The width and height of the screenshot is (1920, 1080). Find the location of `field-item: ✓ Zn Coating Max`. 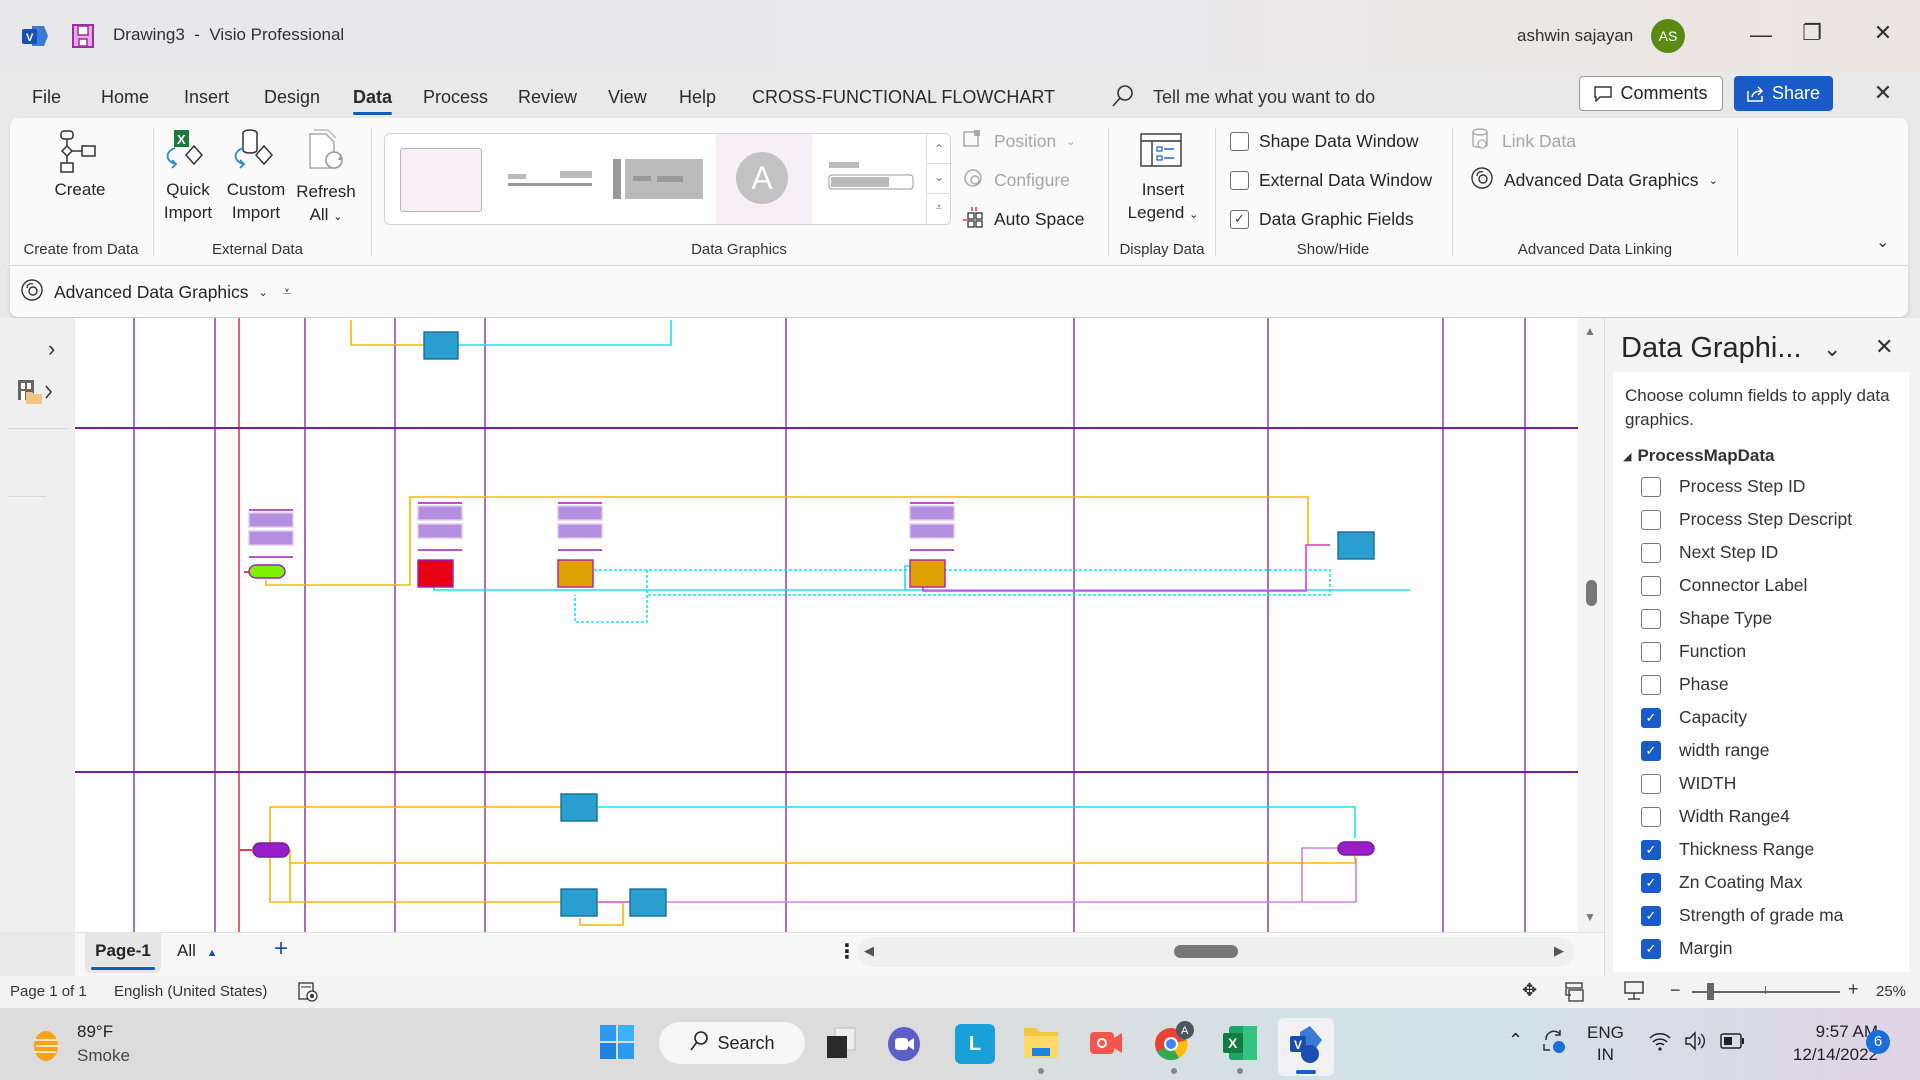

field-item: ✓ Zn Coating Max is located at coordinates (1761, 882).